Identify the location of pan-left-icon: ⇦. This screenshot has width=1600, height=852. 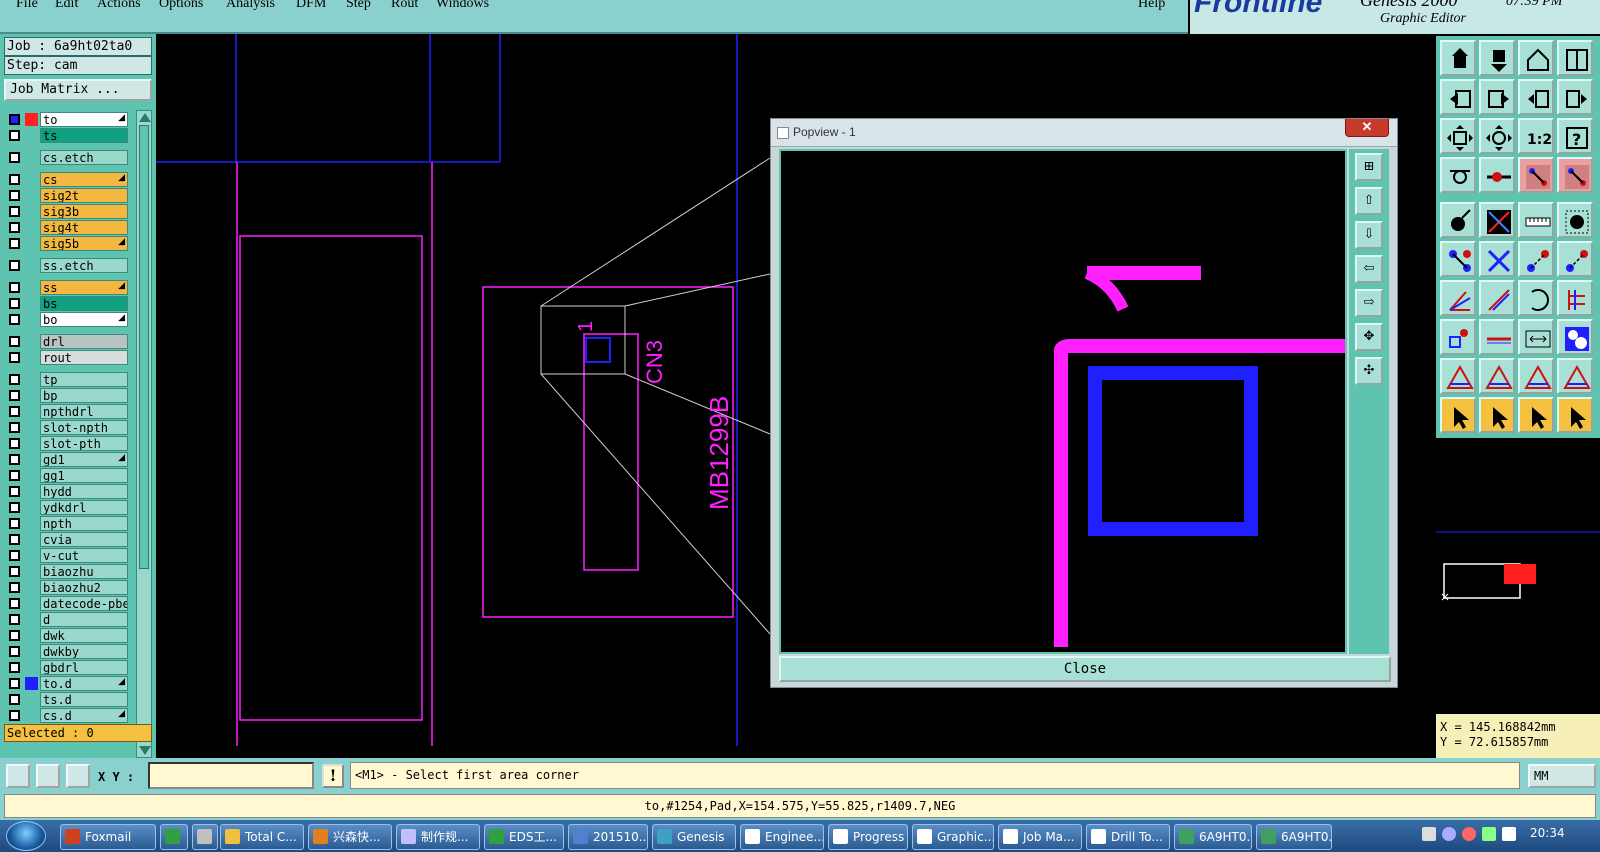
(1369, 269).